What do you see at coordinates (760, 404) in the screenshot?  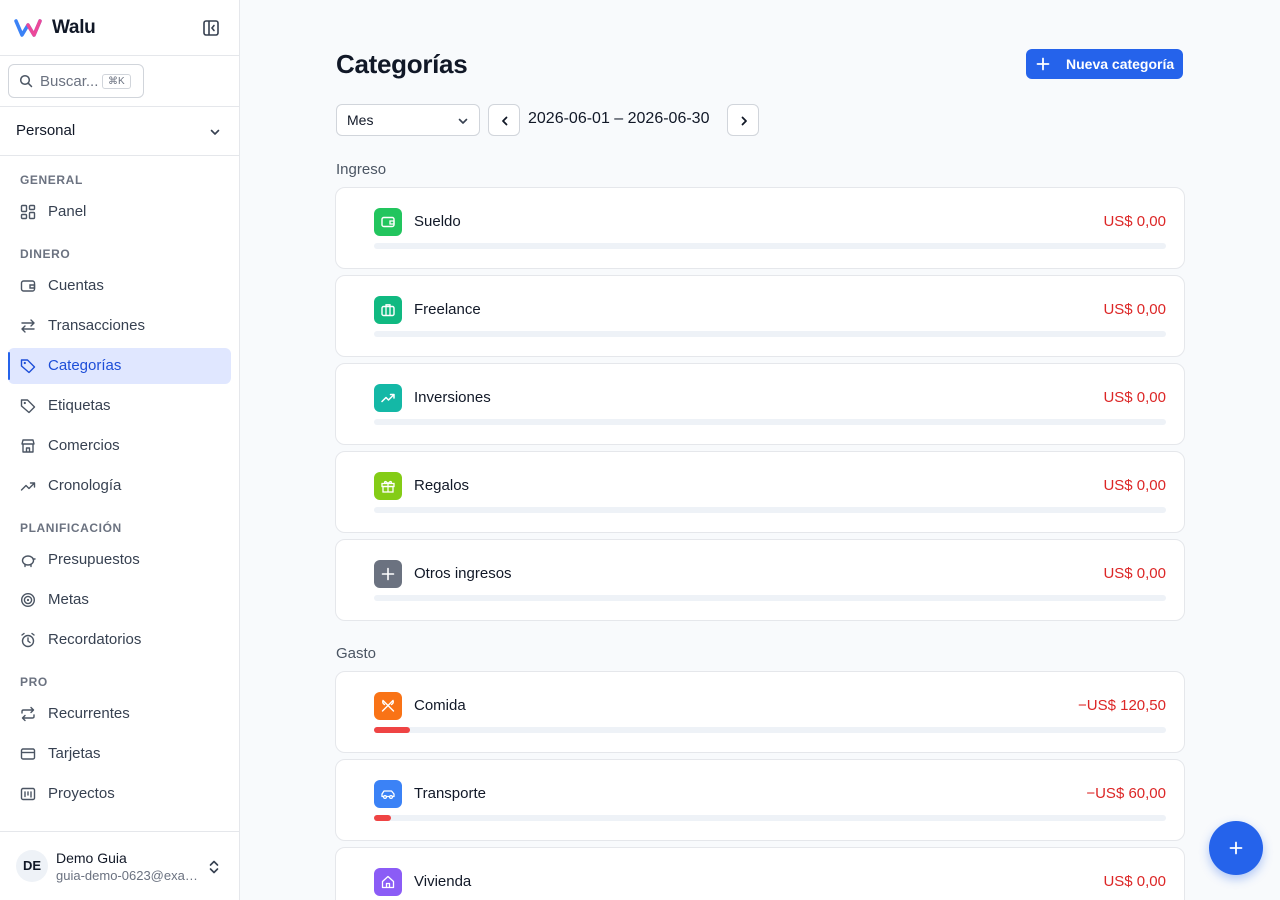 I see `category-card-inversiones: Inversiones US$ 0,00` at bounding box center [760, 404].